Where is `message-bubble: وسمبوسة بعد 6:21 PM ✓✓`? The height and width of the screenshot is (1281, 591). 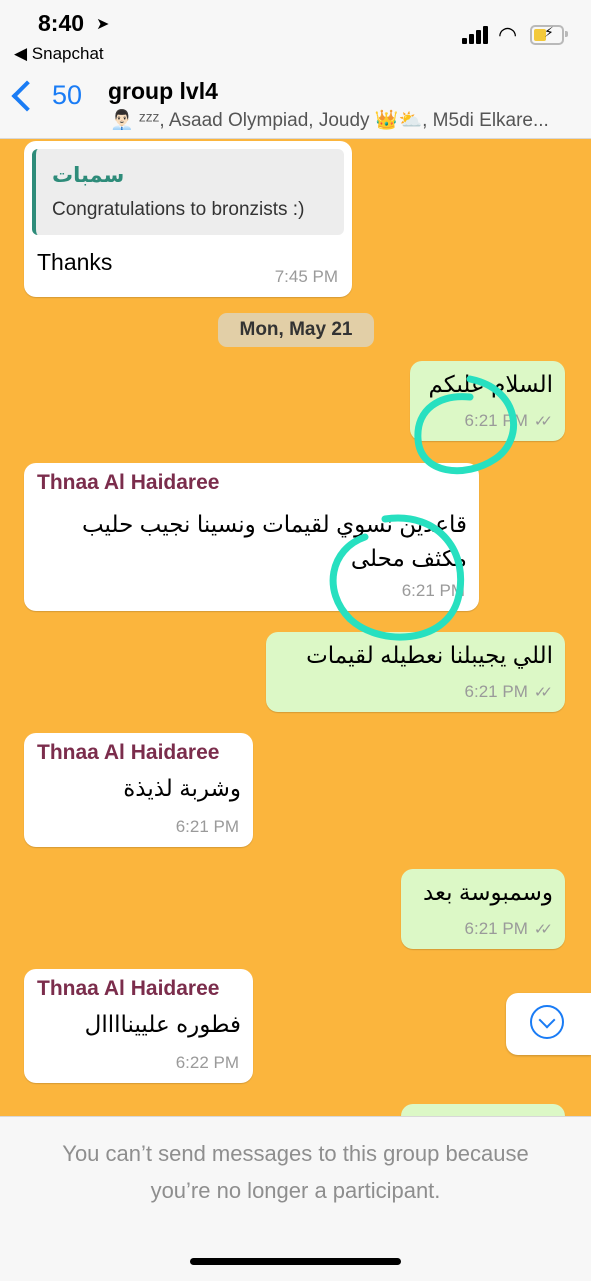
message-bubble: وسمبوسة بعد 6:21 PM ✓✓ is located at coordinates (483, 909).